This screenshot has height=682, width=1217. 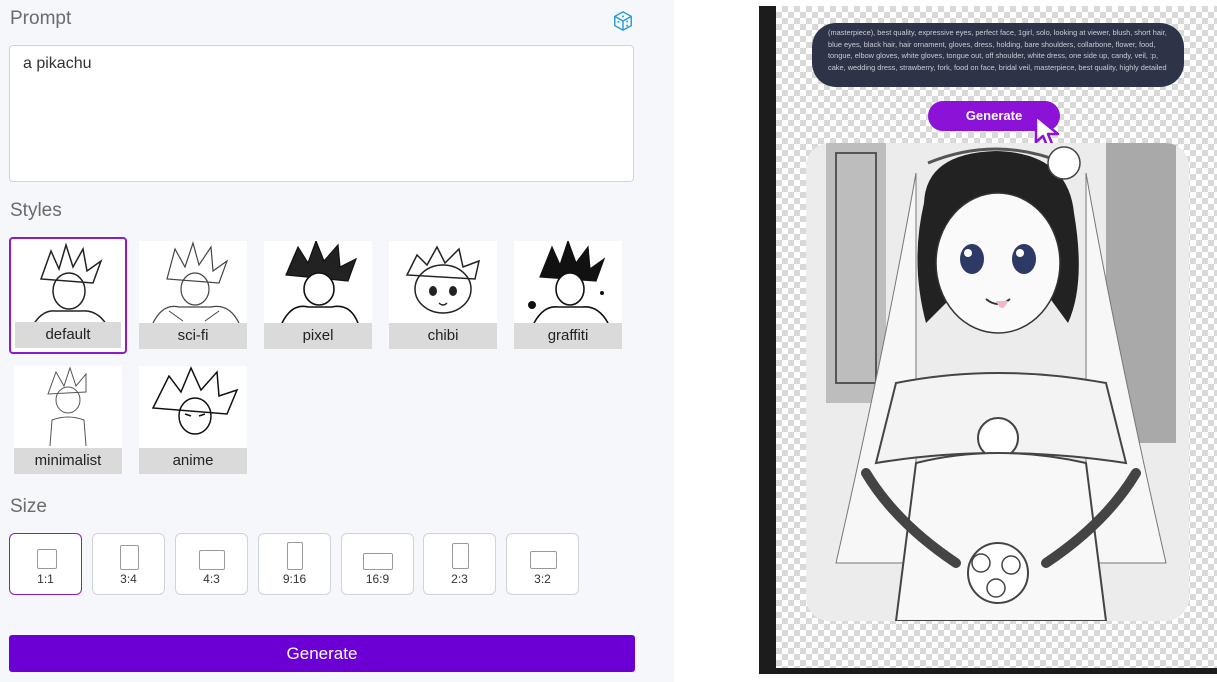 What do you see at coordinates (47, 559) in the screenshot?
I see `square-ratio-icon` at bounding box center [47, 559].